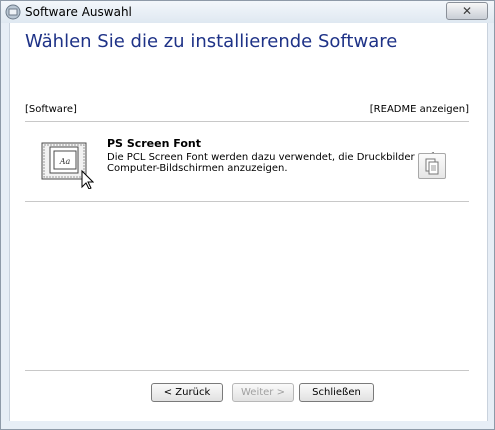 This screenshot has width=495, height=430. What do you see at coordinates (247, 201) in the screenshot?
I see `item-divider` at bounding box center [247, 201].